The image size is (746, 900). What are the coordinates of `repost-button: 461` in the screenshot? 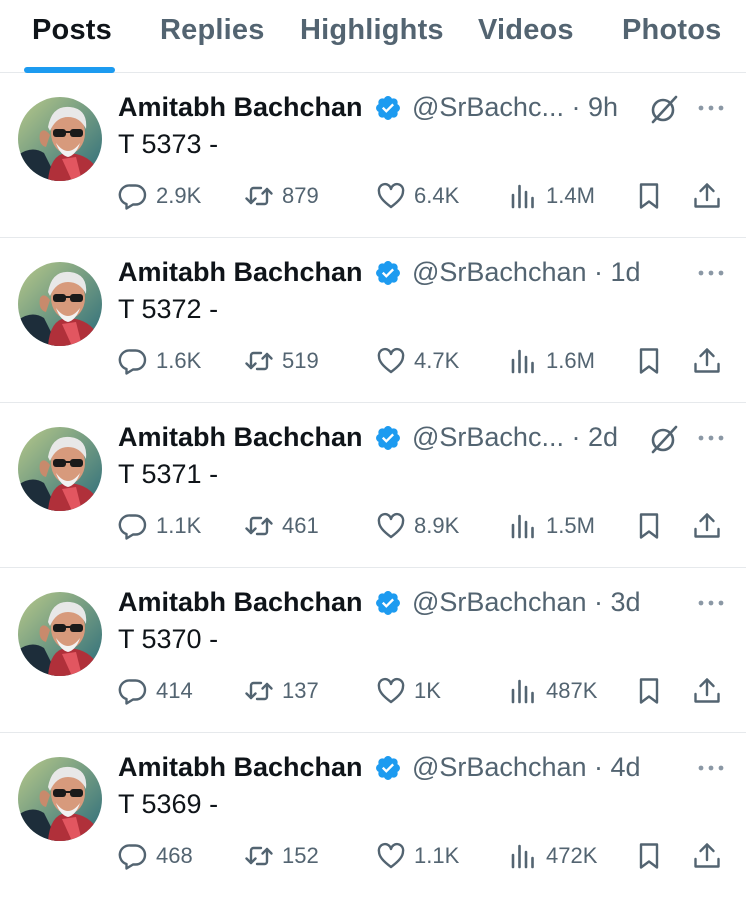 It's located at (281, 526).